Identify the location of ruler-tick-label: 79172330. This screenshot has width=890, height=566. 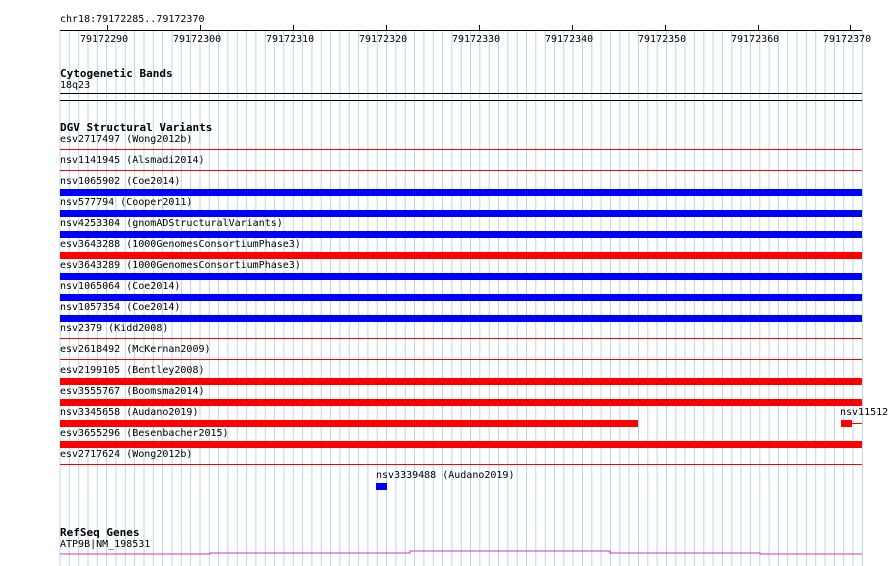
(476, 39).